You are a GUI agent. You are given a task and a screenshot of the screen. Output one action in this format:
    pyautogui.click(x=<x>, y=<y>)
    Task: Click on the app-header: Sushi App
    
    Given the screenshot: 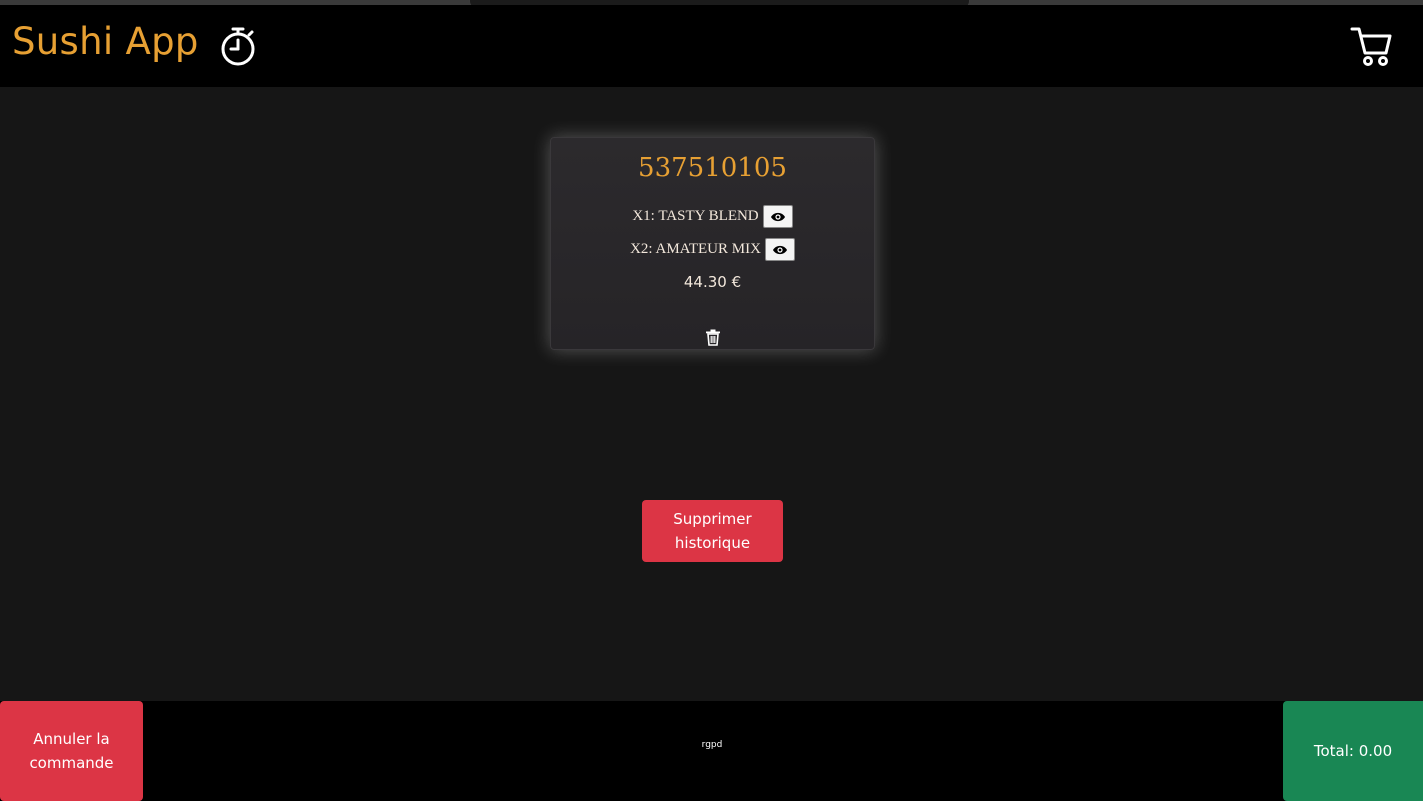 What is the action you would take?
    pyautogui.click(x=711, y=46)
    